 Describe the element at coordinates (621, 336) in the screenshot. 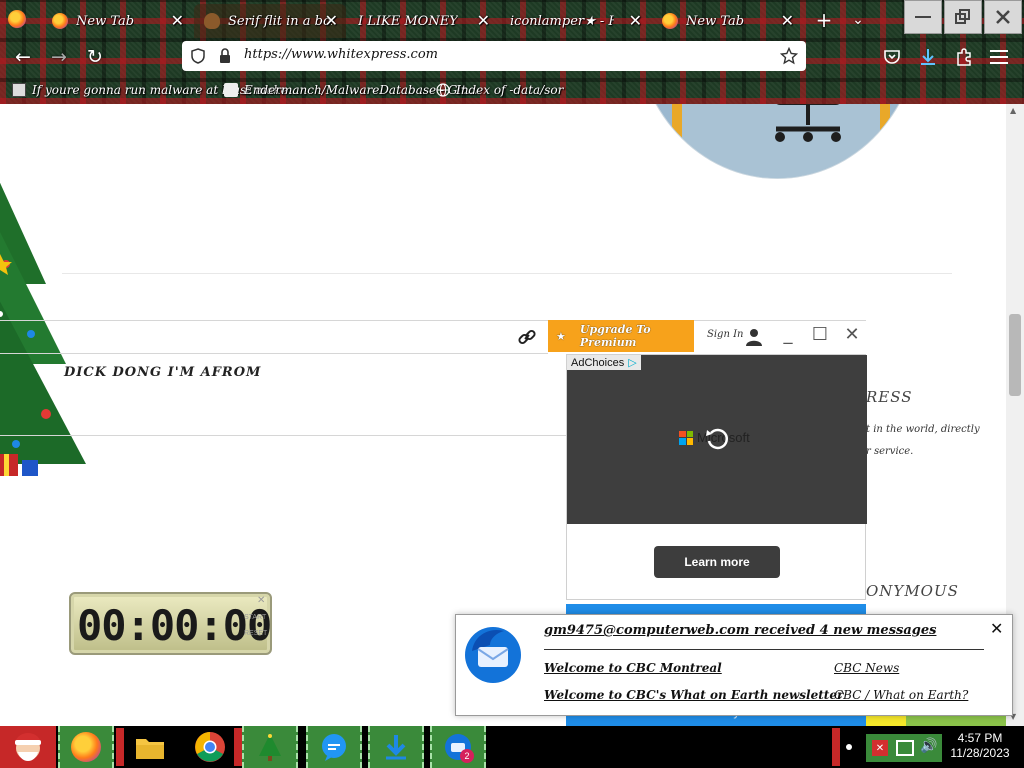

I see `upgrade-premium-button: ★ Upgrade To Premium` at that location.